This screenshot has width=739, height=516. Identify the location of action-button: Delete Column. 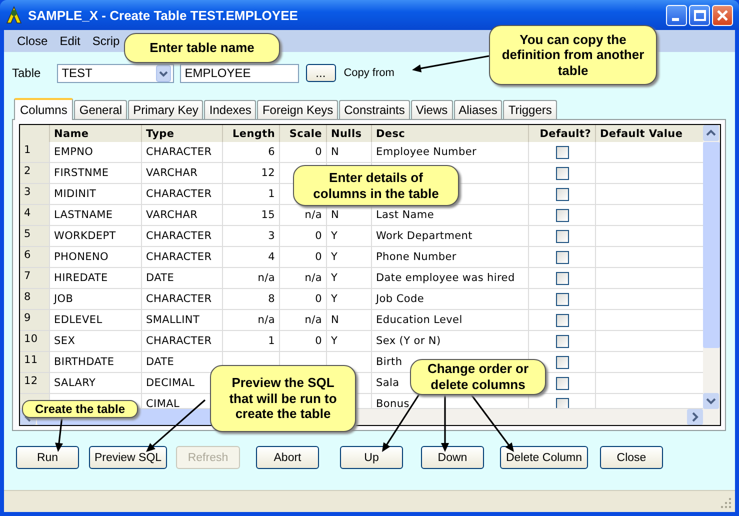
(544, 457).